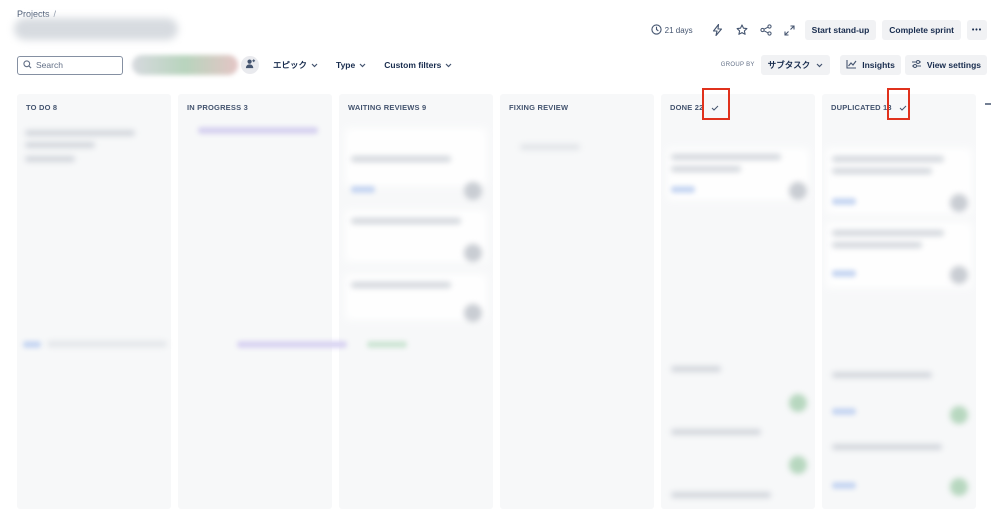 This screenshot has height=509, width=999. What do you see at coordinates (921, 30) in the screenshot?
I see `complete-sprint-button: Complete sprint` at bounding box center [921, 30].